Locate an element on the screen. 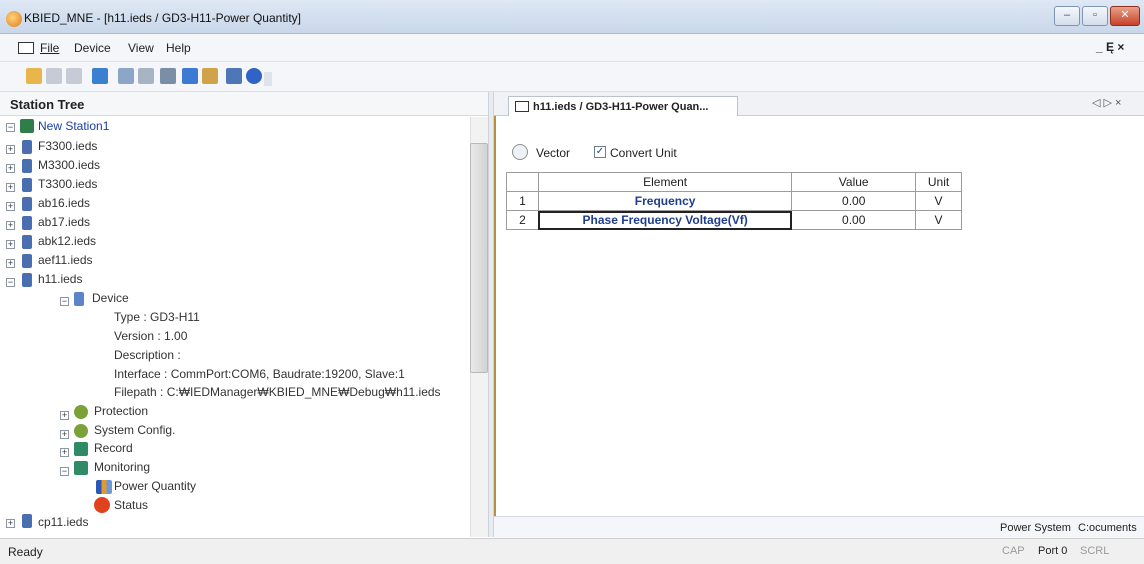  vector-icon is located at coordinates (520, 152).